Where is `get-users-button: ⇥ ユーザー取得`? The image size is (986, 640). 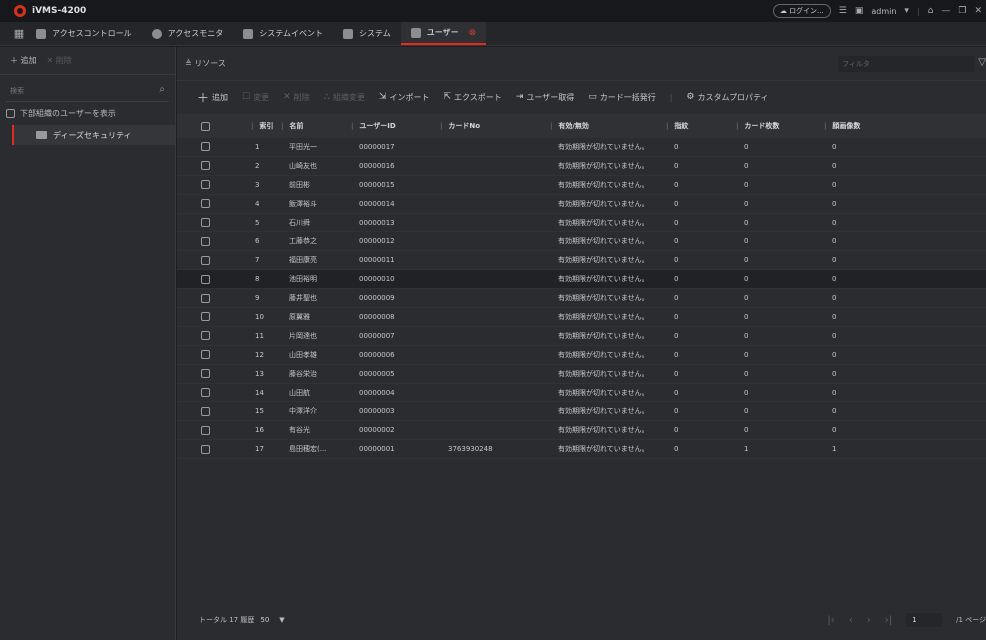
get-users-button: ⇥ ユーザー取得 is located at coordinates (545, 97).